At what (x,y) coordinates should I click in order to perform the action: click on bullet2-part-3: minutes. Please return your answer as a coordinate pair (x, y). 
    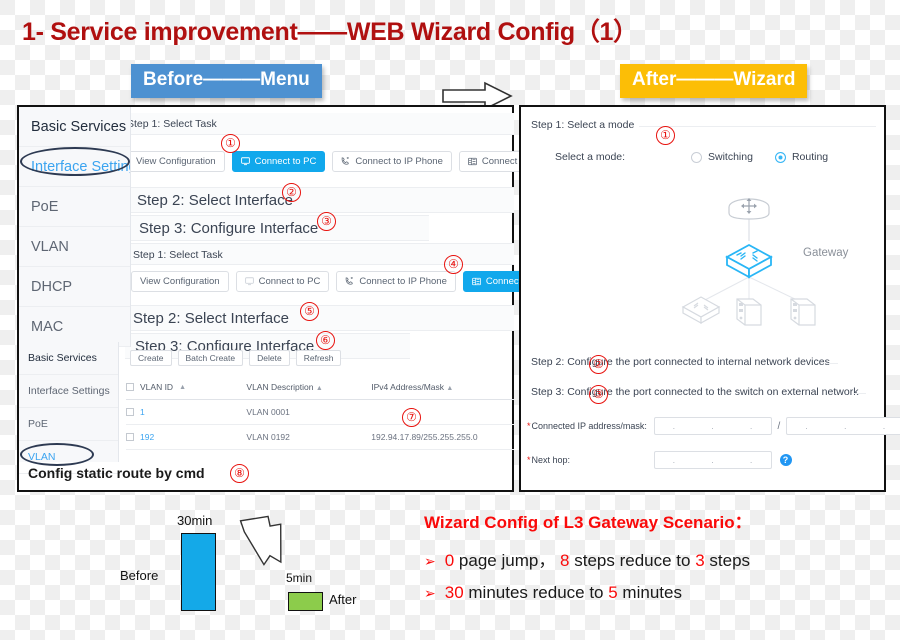
    Looking at the image, I should click on (649, 592).